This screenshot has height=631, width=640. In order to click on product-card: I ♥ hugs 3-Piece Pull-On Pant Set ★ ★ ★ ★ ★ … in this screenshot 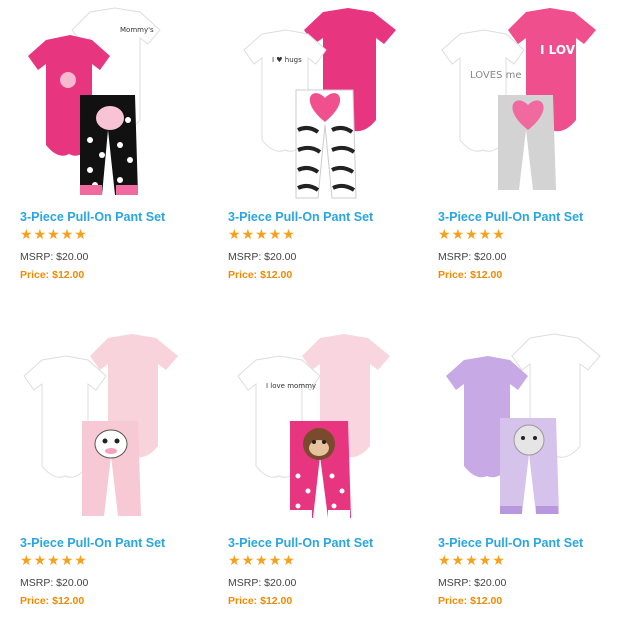, I will do `click(323, 140)`.